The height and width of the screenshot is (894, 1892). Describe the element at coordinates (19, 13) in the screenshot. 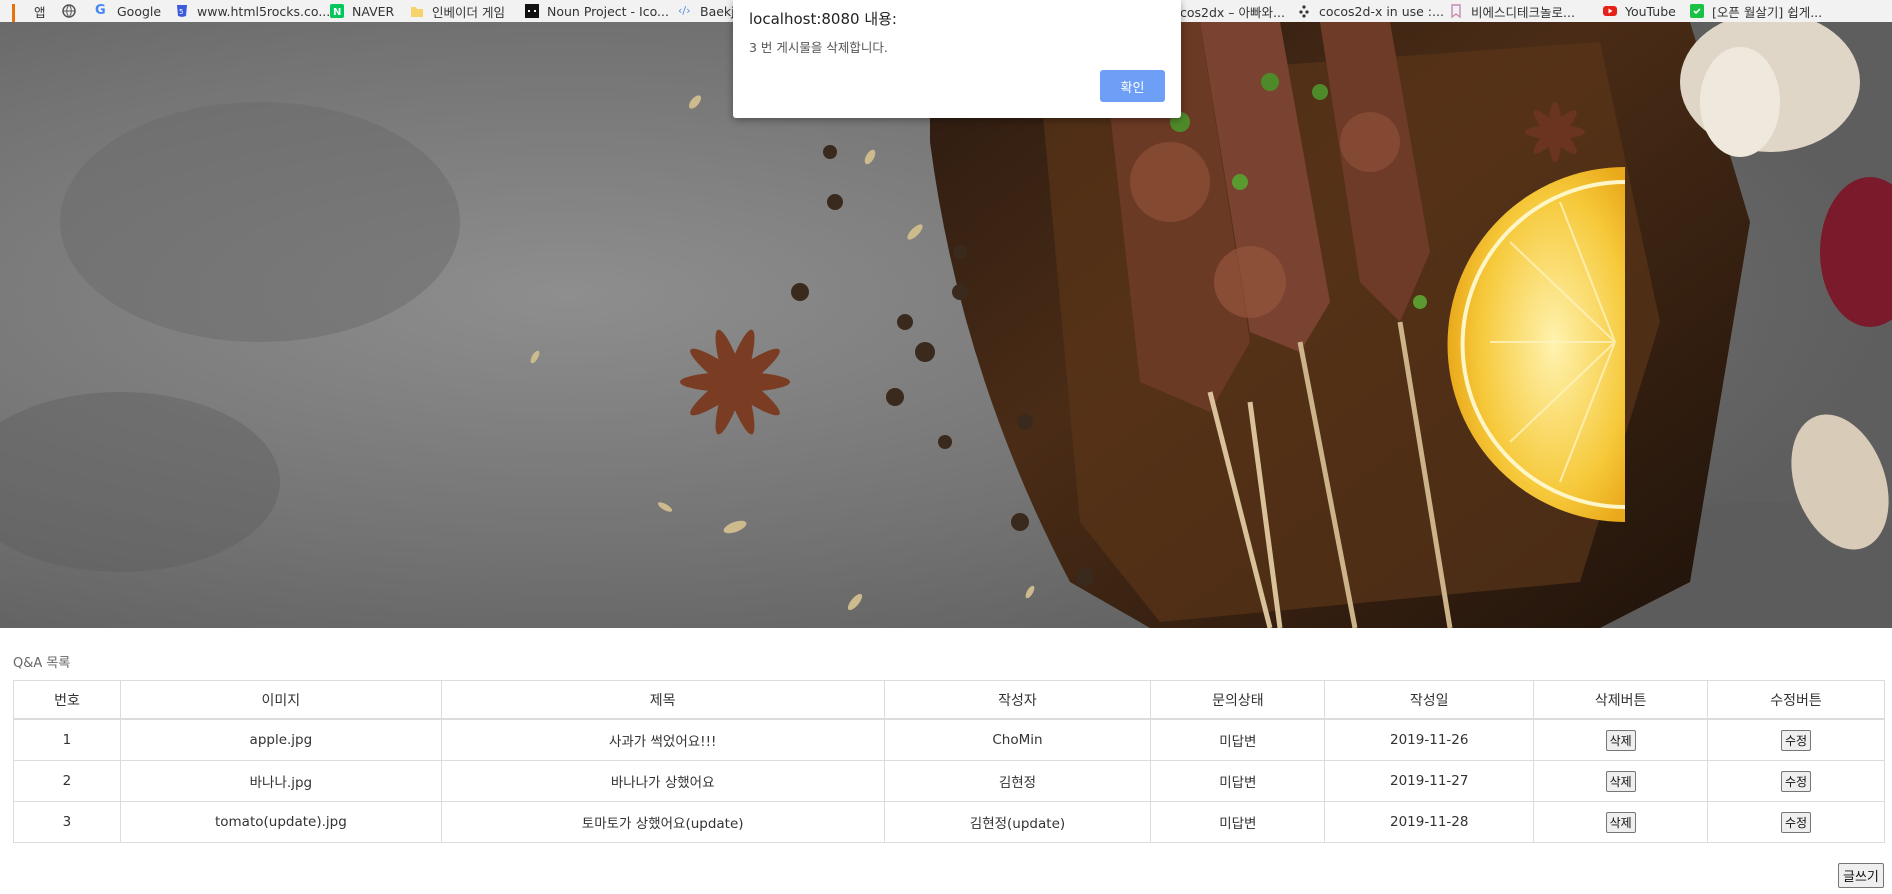

I see `apps-icon` at that location.